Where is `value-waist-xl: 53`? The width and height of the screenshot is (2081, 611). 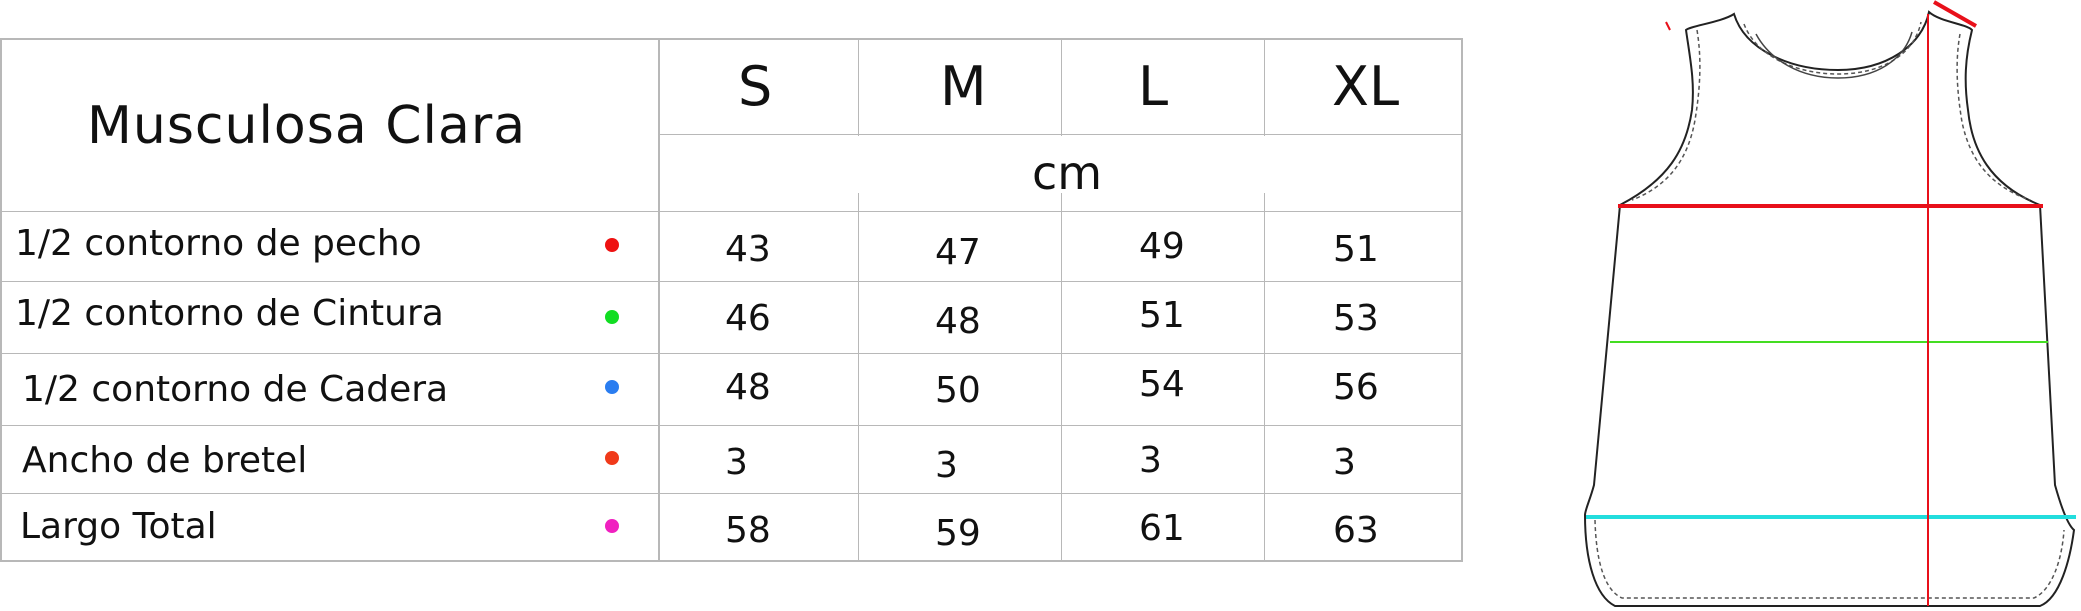 value-waist-xl: 53 is located at coordinates (1356, 318).